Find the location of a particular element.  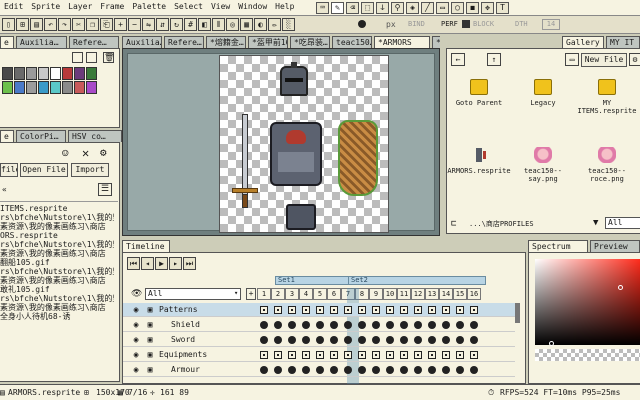

first-frame-icon: ⏮ is located at coordinates (133, 263).